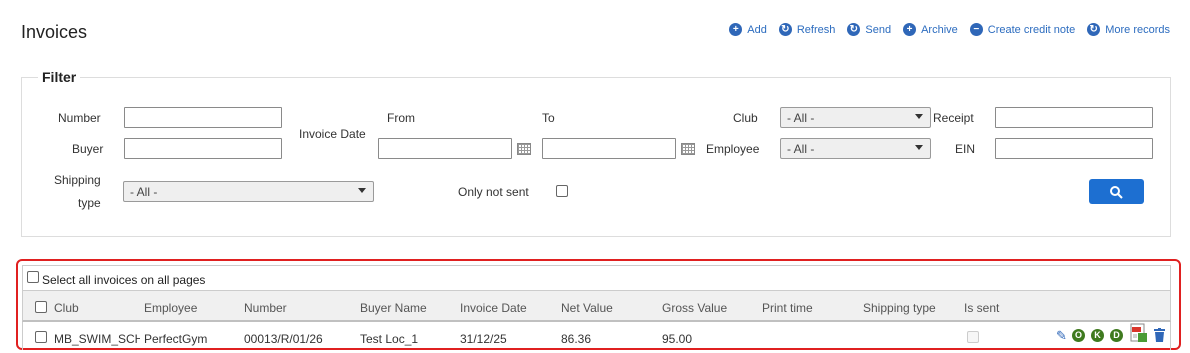 The image size is (1190, 353). What do you see at coordinates (576, 339) in the screenshot?
I see `cell-net-value: 86.36` at bounding box center [576, 339].